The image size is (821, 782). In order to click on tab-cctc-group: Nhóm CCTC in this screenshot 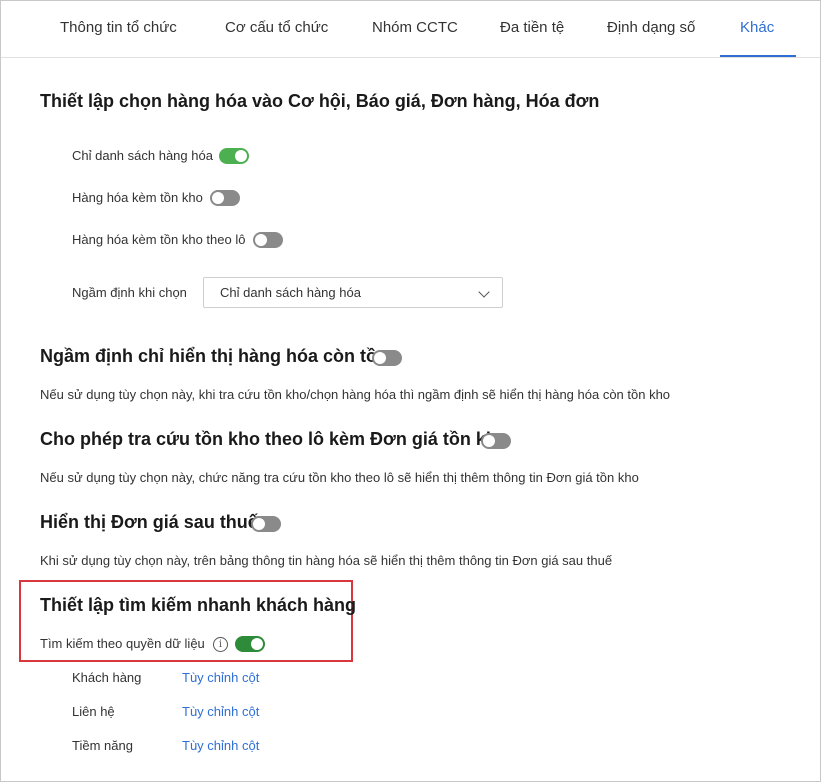, I will do `click(415, 29)`.